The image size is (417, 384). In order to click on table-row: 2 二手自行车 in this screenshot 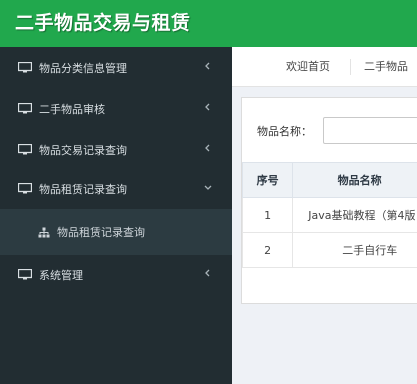, I will do `click(329, 250)`.